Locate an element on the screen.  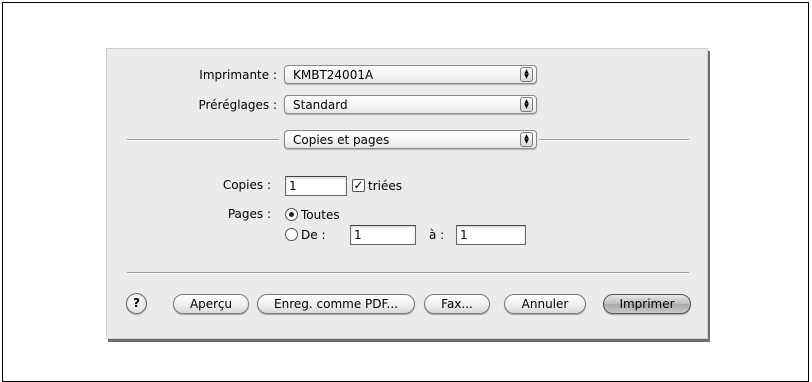
question-mark-icon: ? is located at coordinates (136, 303).